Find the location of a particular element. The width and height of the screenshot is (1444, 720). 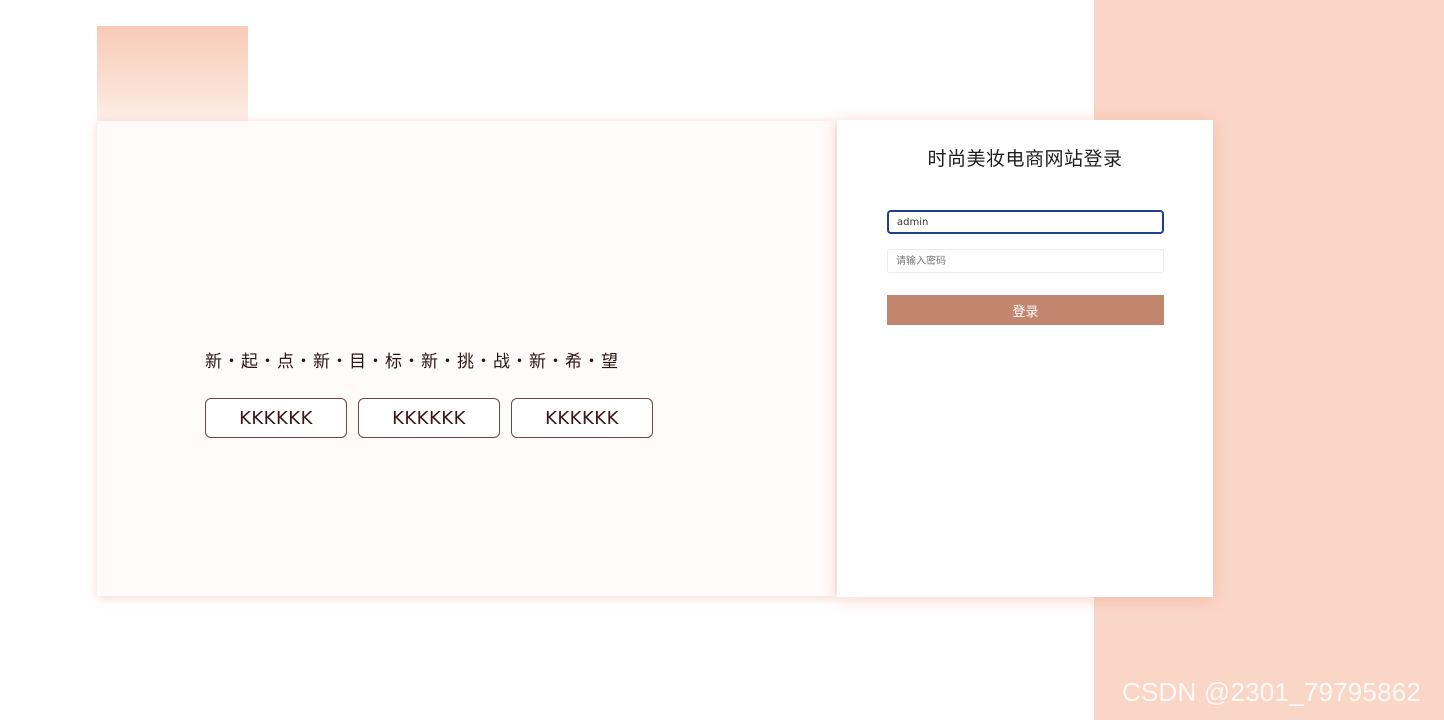

hero-slogan: 新・起・点・新・目・标・新・挑・战・新・希・望 is located at coordinates (412, 362).